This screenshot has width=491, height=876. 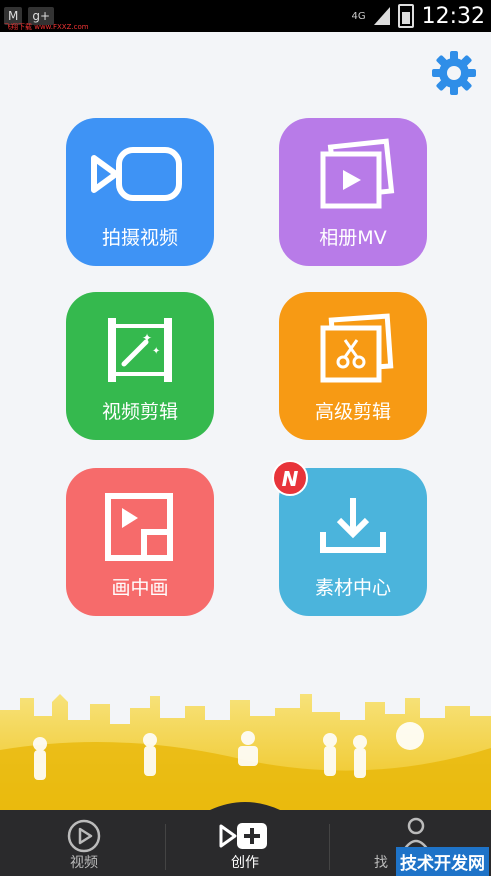 I want to click on tile-label: 画中画, so click(x=140, y=588).